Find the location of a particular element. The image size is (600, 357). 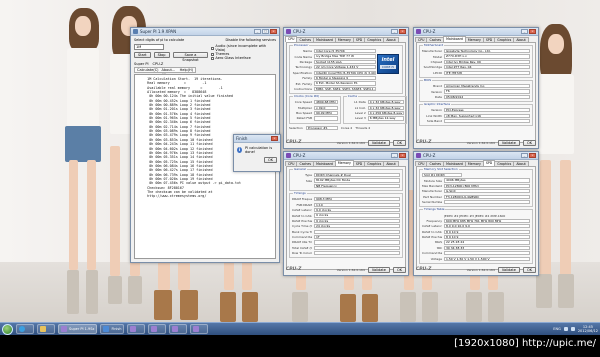

motherboard-field-value: Gigabyte Technology Co., Ltd. is located at coordinates (487, 51).